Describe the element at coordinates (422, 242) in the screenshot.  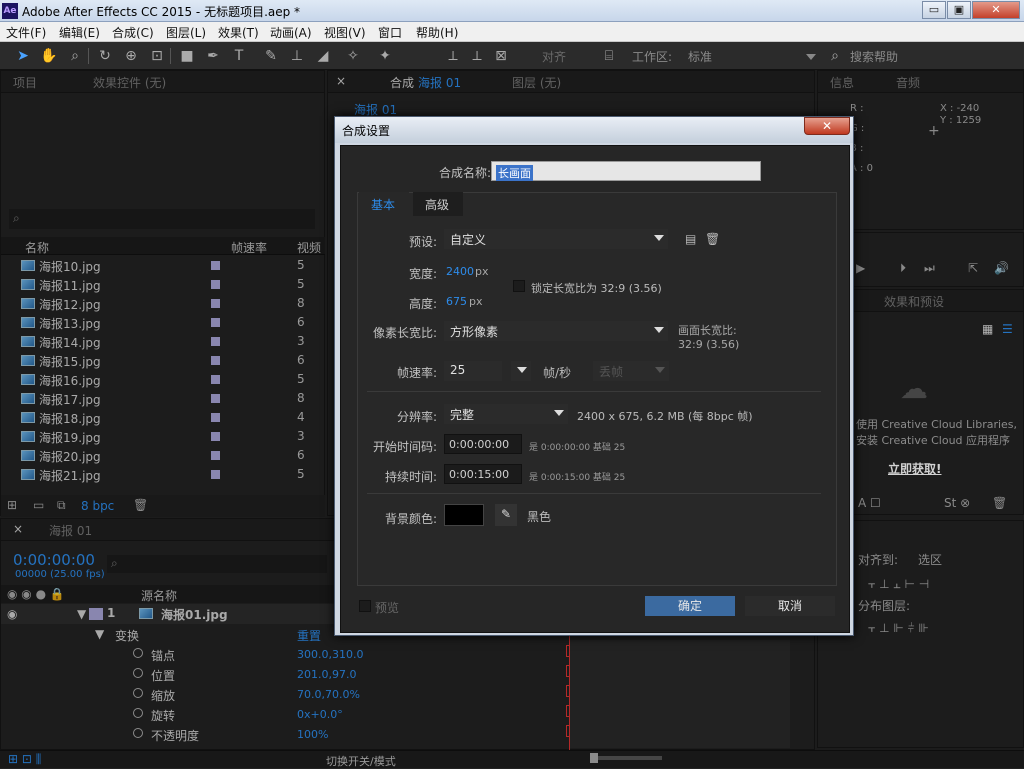
I see `preset-label: 预设:` at that location.